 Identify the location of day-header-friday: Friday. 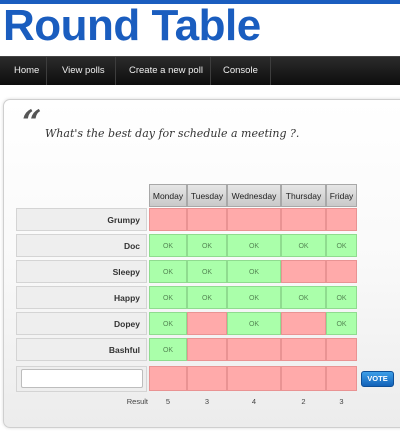
(341, 195).